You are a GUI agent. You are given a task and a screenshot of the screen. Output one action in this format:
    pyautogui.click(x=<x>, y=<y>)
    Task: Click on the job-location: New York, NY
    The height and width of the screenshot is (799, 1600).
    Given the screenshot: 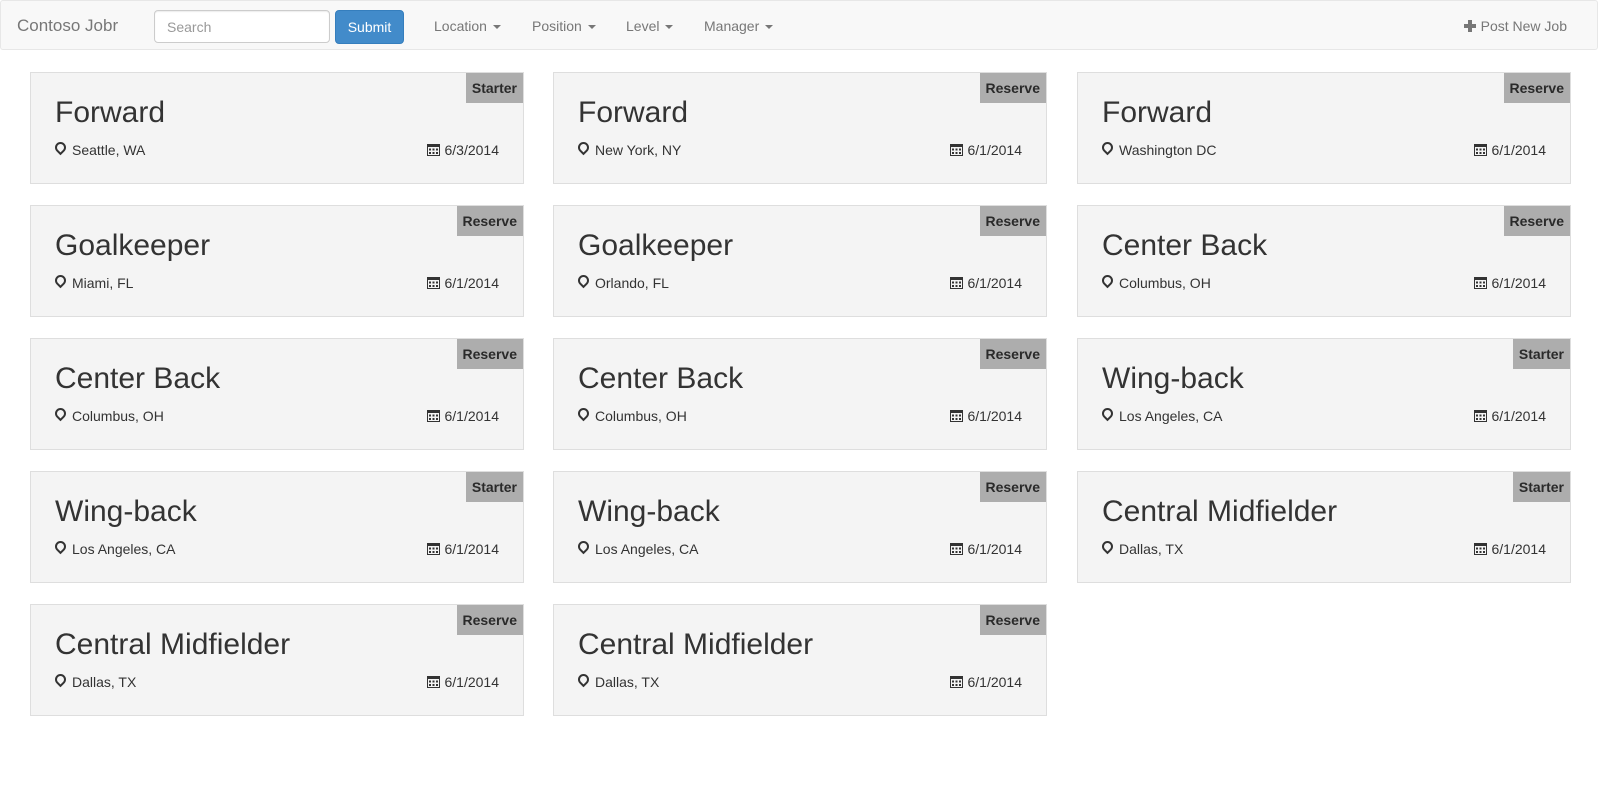 What is the action you would take?
    pyautogui.click(x=629, y=150)
    